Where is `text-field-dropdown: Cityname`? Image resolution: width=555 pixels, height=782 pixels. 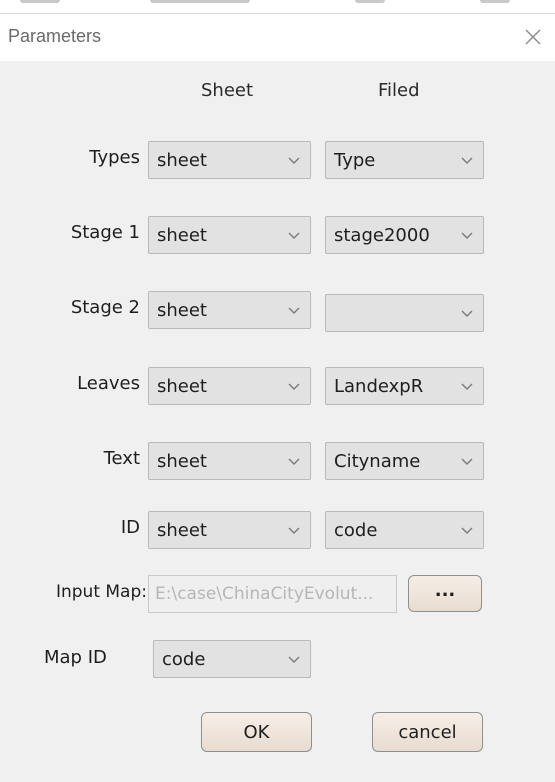
text-field-dropdown: Cityname is located at coordinates (404, 461).